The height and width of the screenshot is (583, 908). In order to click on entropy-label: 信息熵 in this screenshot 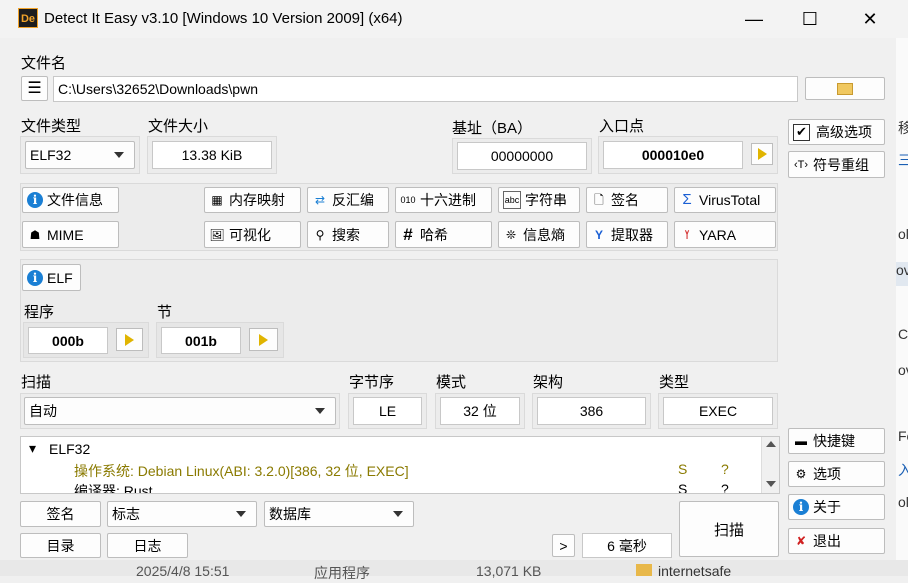, I will do `click(544, 234)`.